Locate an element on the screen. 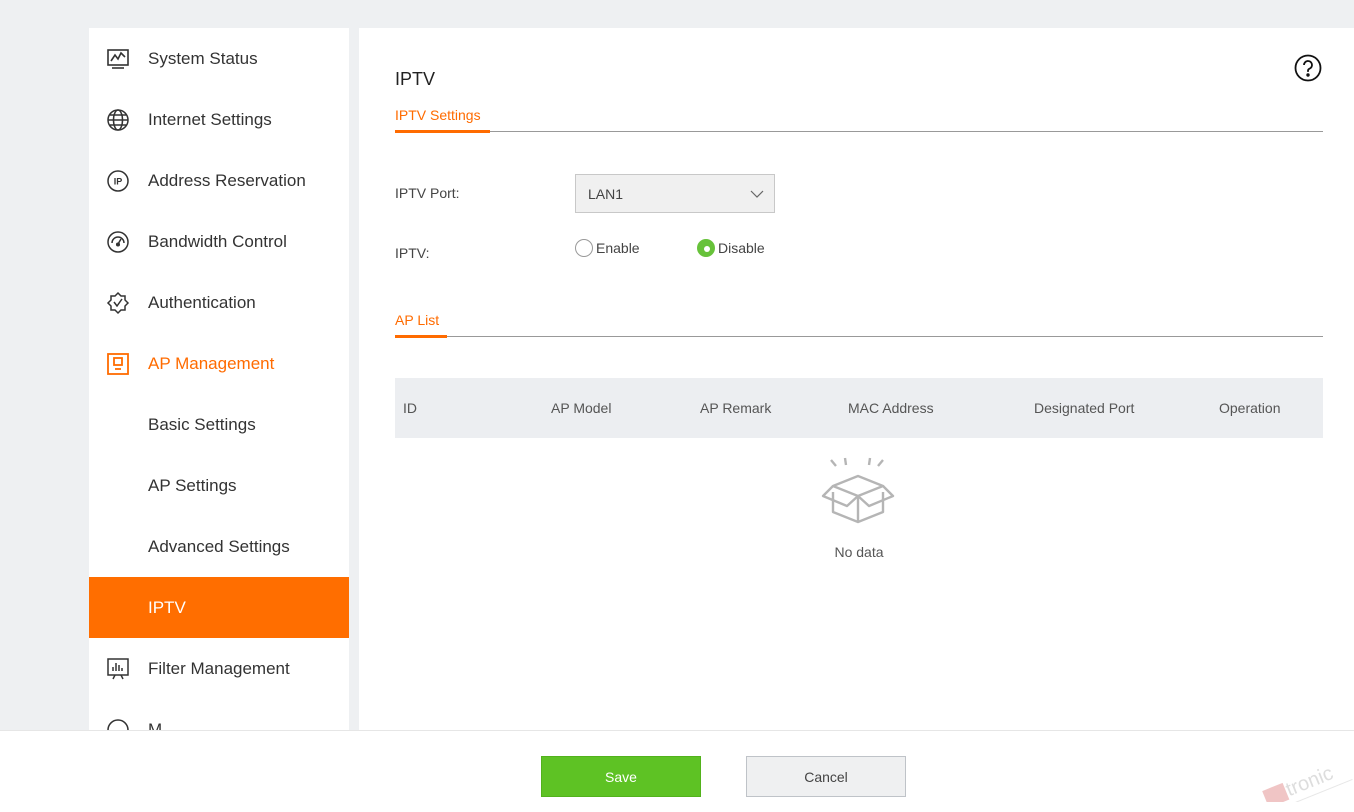  bar-chart-board-icon is located at coordinates (118, 669).